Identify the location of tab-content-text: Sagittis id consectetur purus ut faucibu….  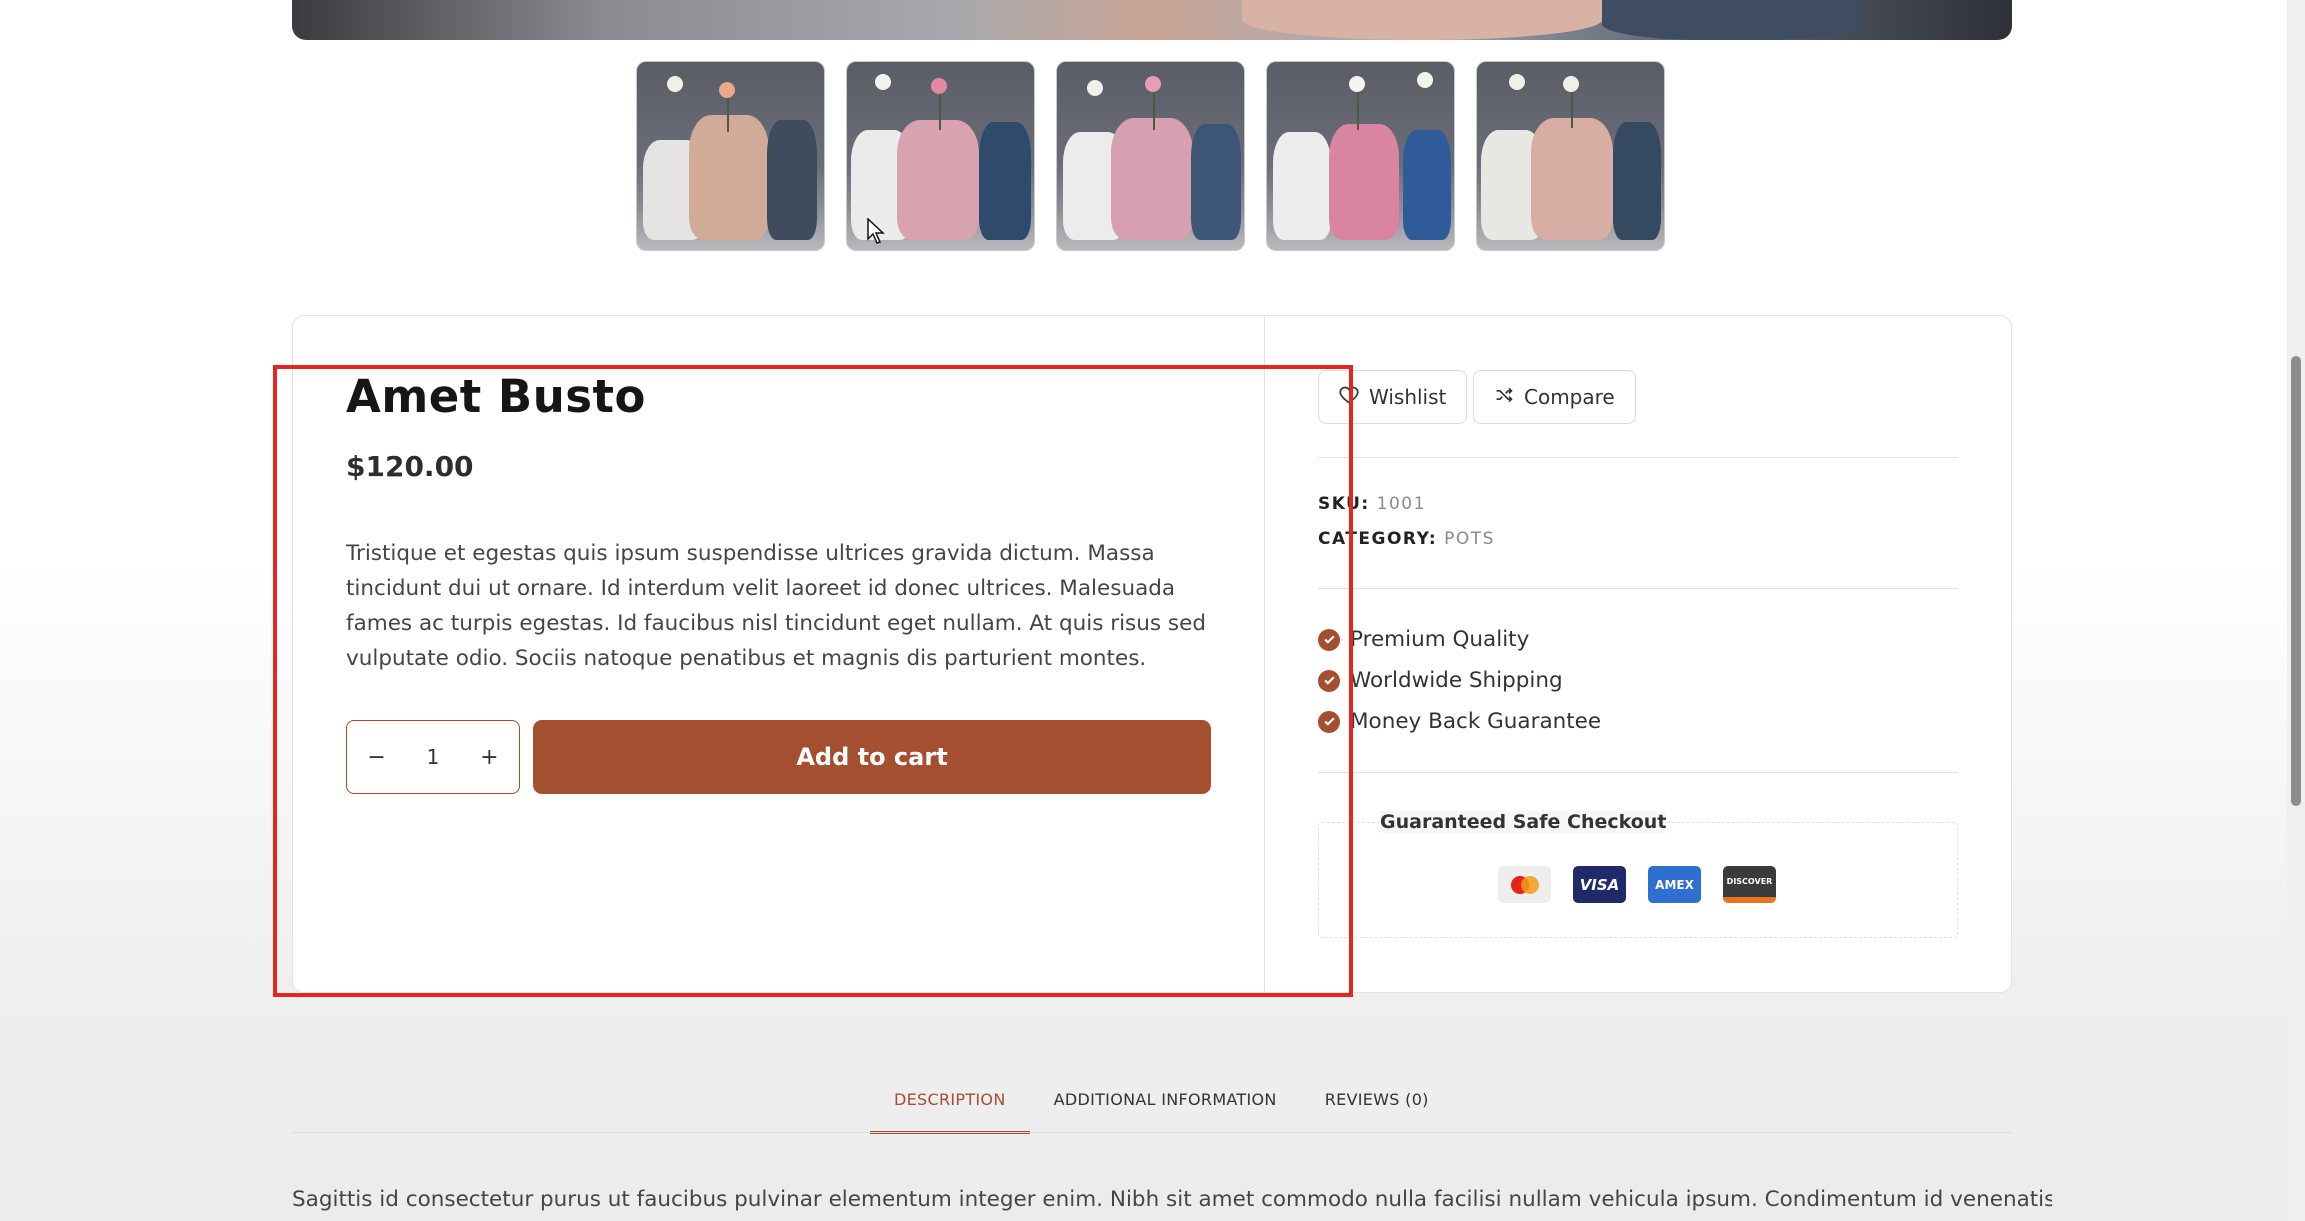
(1172, 1199).